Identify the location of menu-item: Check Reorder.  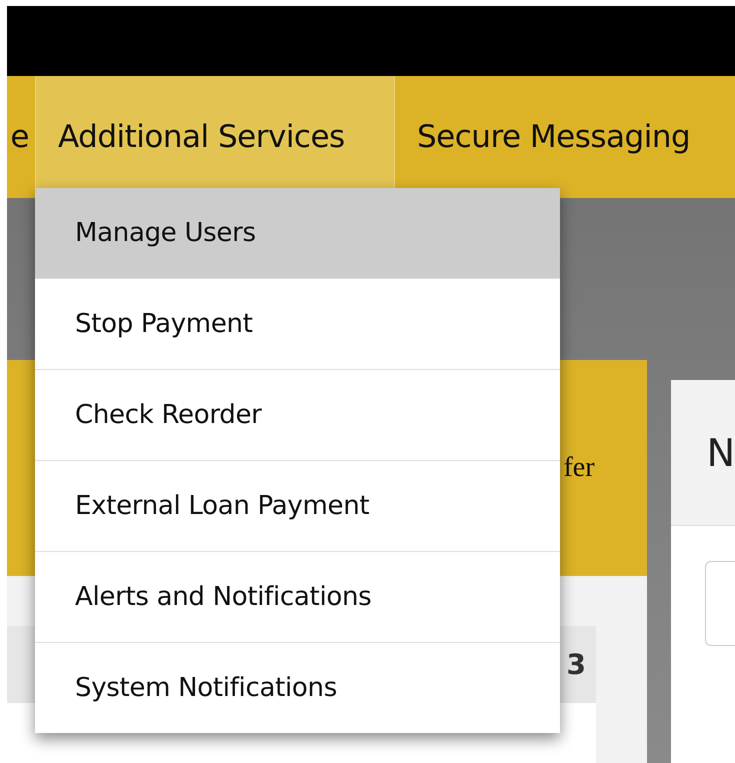
(297, 414).